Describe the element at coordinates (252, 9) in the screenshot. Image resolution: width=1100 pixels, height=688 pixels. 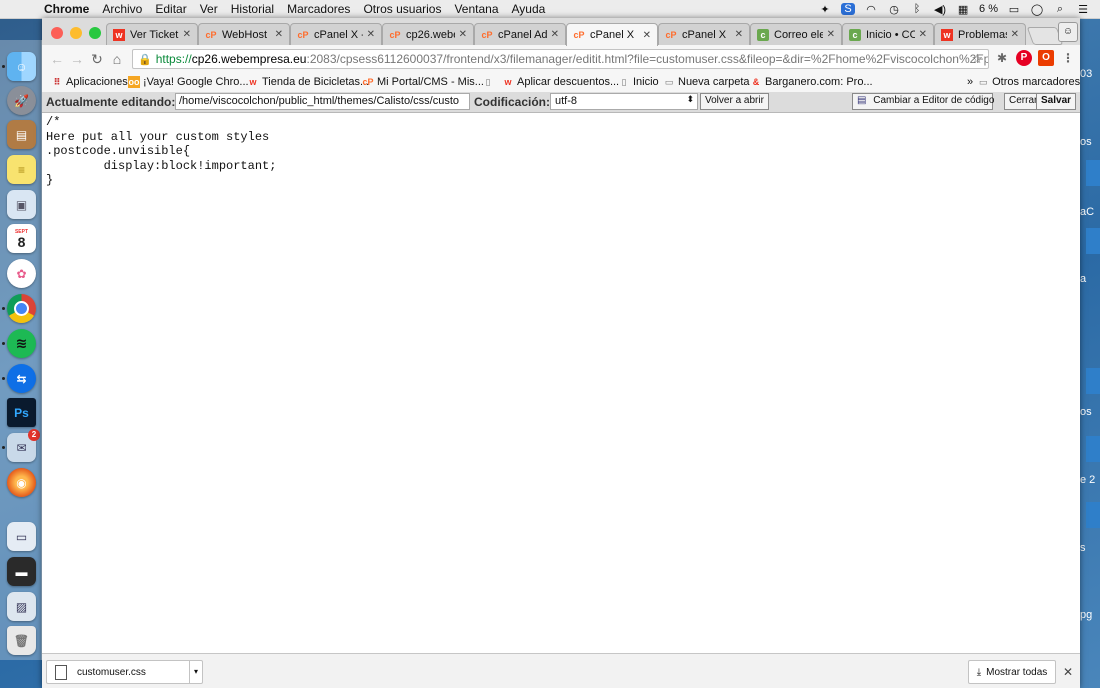
I see `menu-historial: Historial` at that location.